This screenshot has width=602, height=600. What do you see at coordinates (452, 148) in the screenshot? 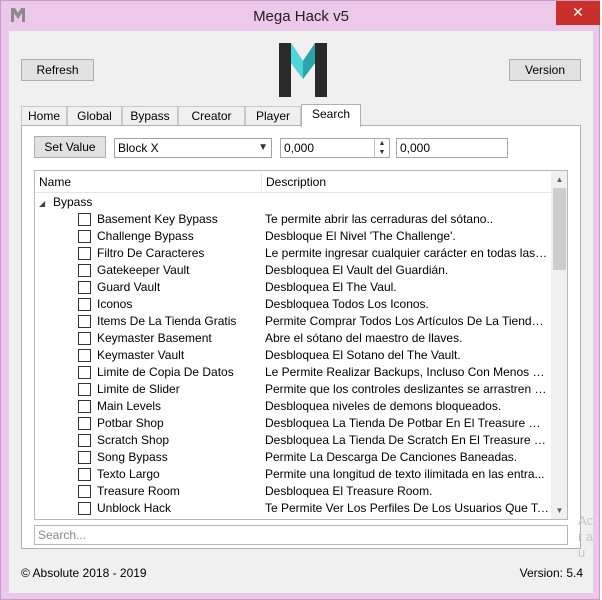
I see `value-field: 0,000` at bounding box center [452, 148].